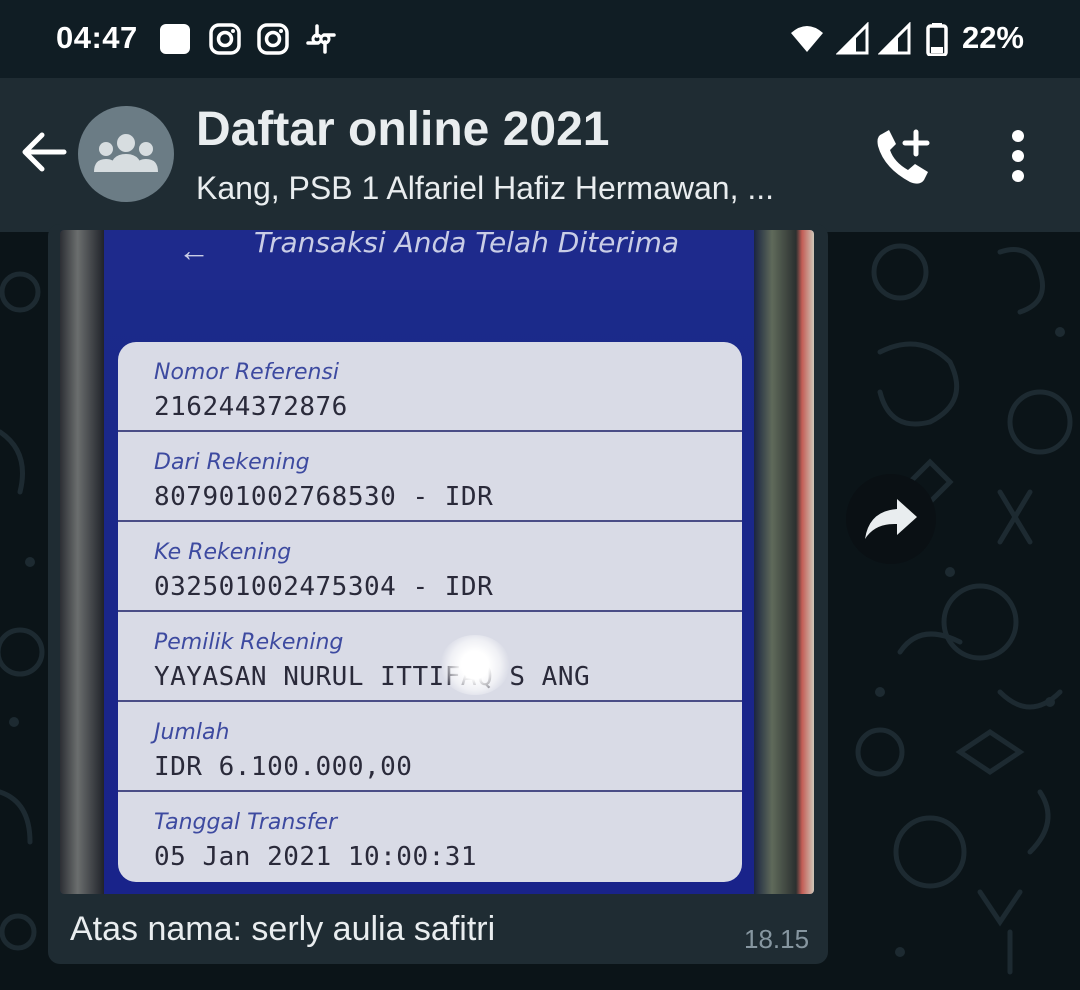 The height and width of the screenshot is (990, 1080). What do you see at coordinates (430, 836) in the screenshot?
I see `image-field-transfer-date: Tanggal Transfer 05 Jan 2021 10:00:31` at bounding box center [430, 836].